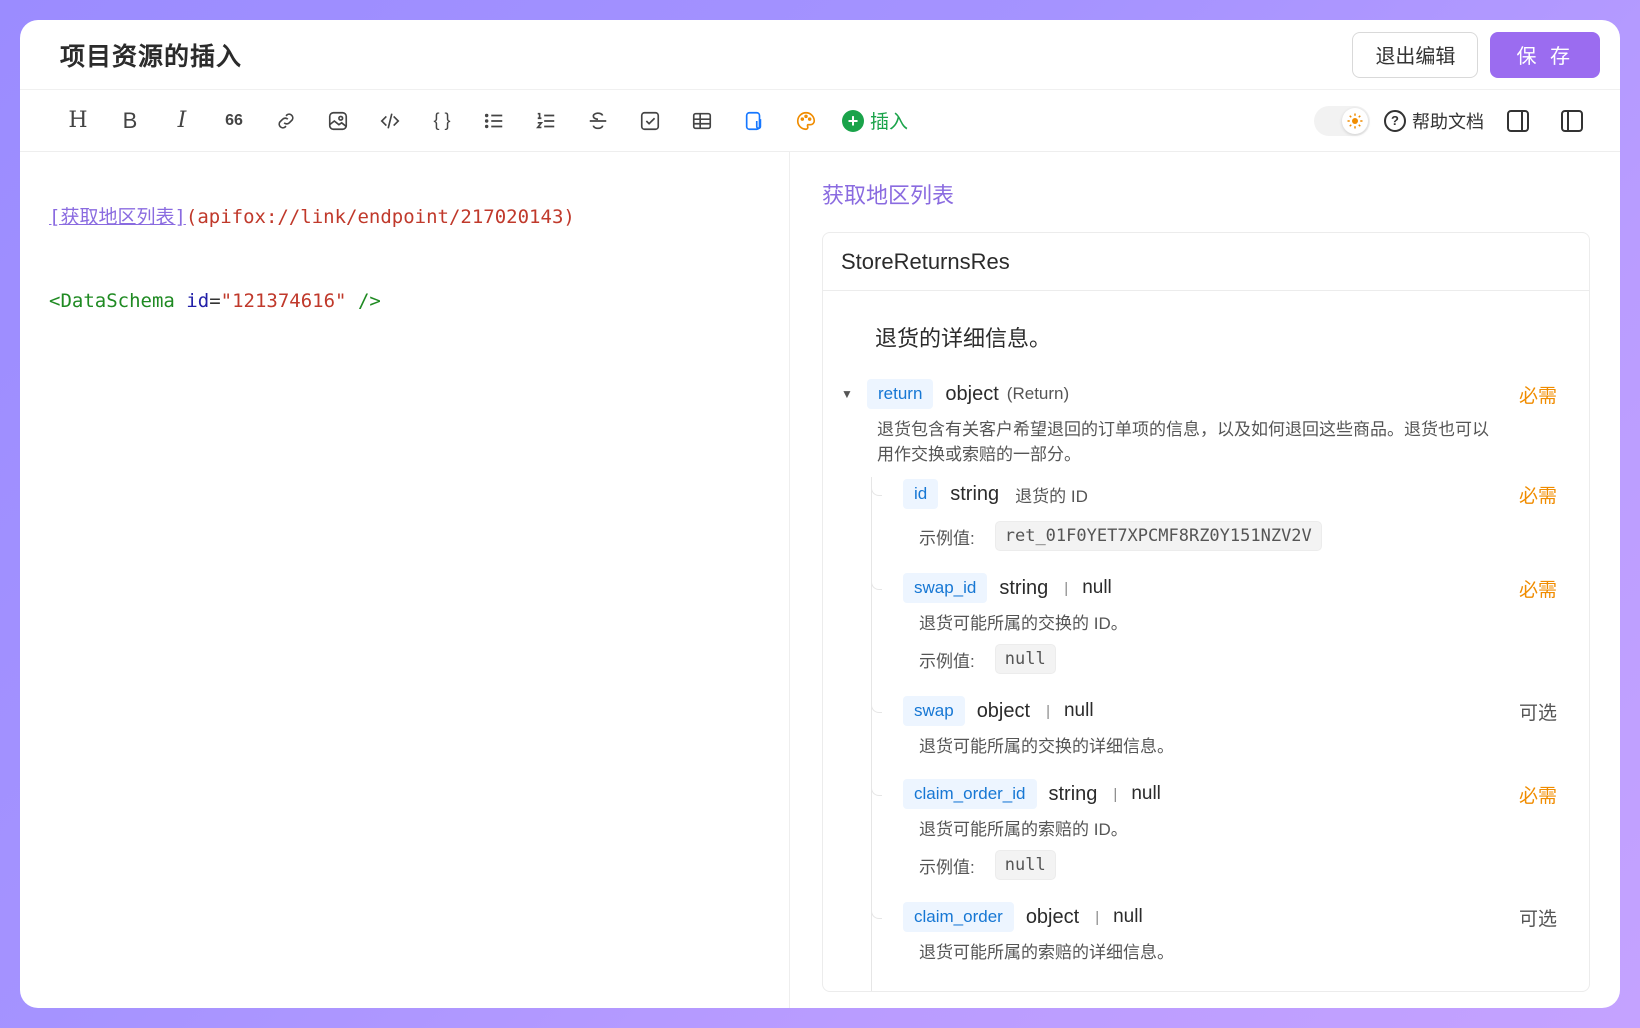 The width and height of the screenshot is (1640, 1028). What do you see at coordinates (598, 121) in the screenshot?
I see `strikethrough-icon` at bounding box center [598, 121].